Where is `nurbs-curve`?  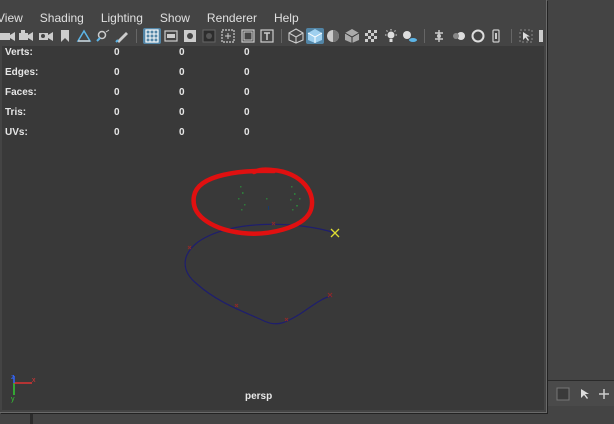
nurbs-curve is located at coordinates (260, 274).